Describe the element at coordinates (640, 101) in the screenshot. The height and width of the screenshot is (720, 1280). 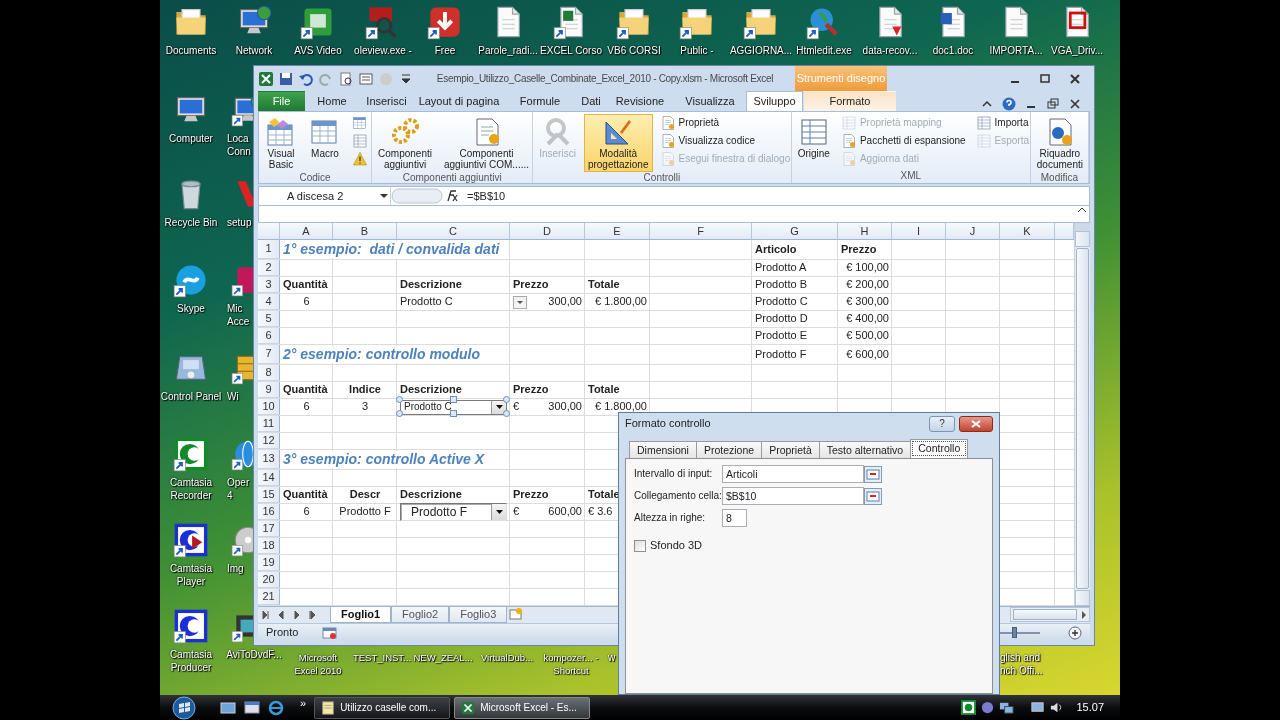
I see `ribbon-tab: Revisione` at that location.